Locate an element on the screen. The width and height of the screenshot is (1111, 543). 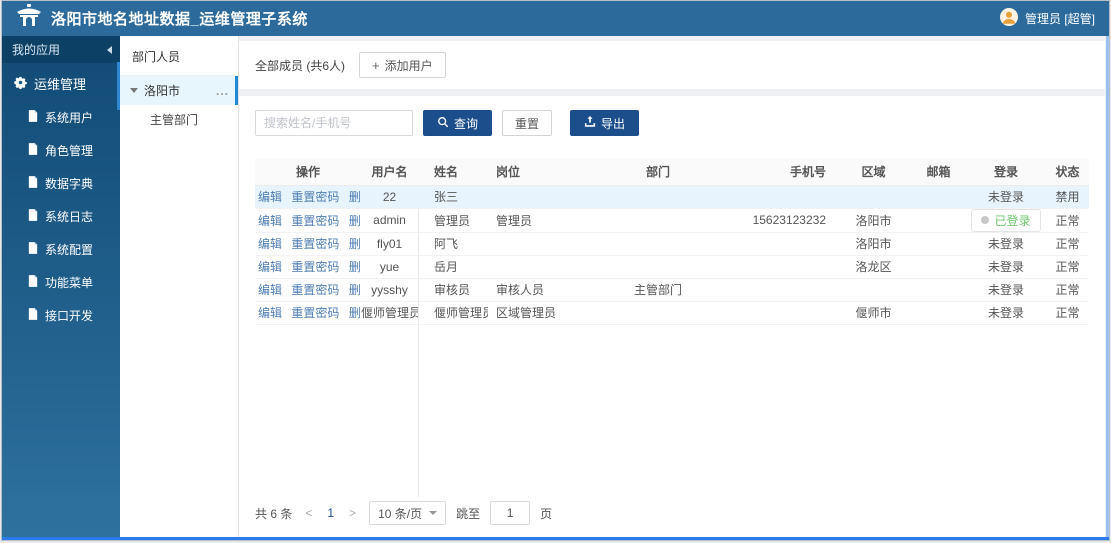
search-input is located at coordinates (334, 123).